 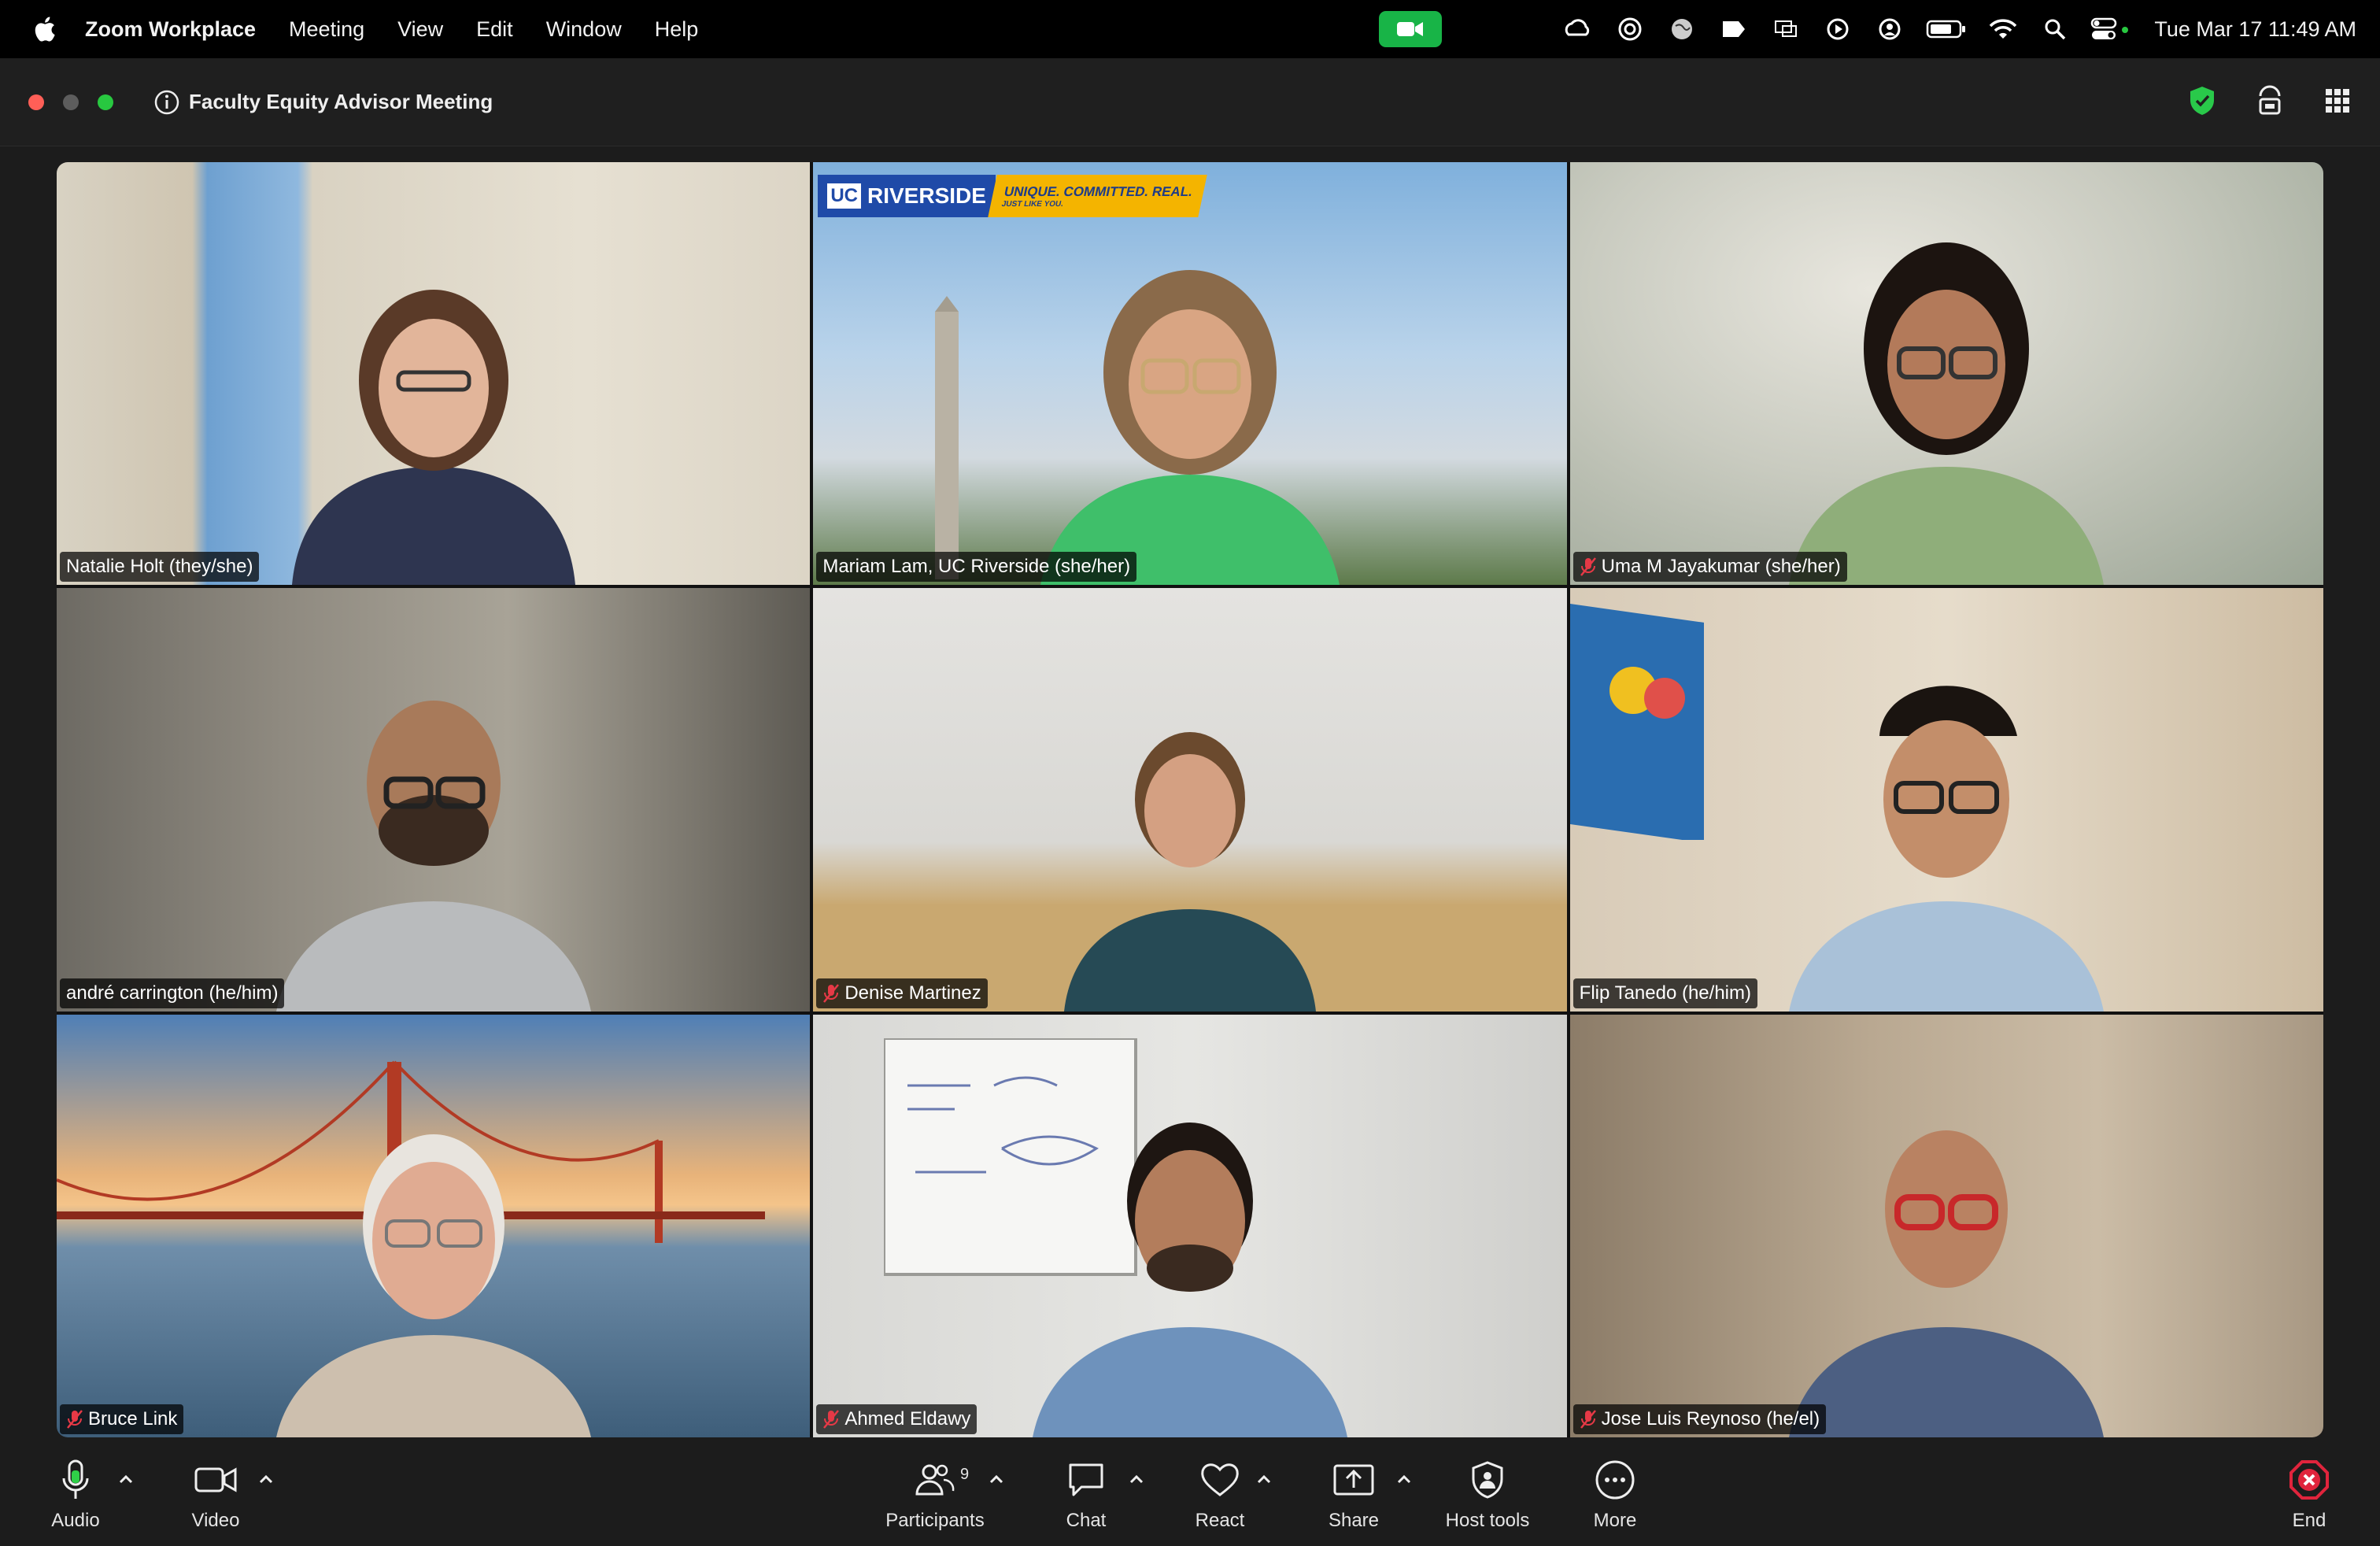 I want to click on ucr-campus-text: RIVERSIDE, so click(x=927, y=195).